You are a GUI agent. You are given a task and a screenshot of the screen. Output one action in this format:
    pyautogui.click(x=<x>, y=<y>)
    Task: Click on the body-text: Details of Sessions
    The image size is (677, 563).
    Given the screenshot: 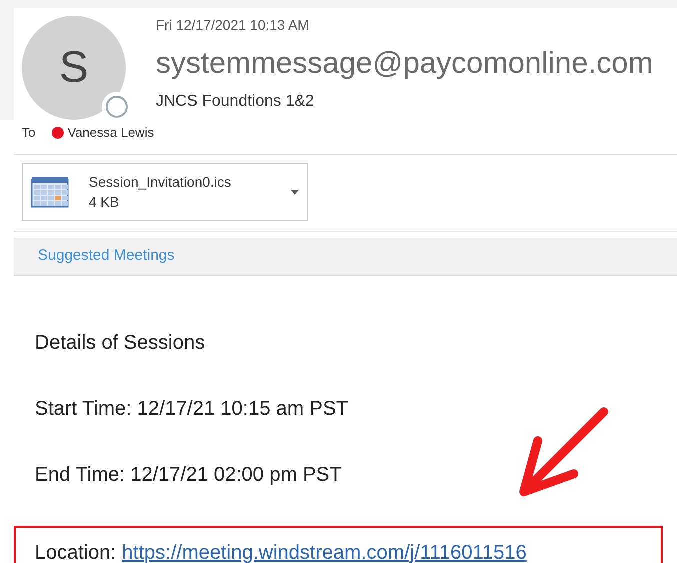 What is the action you would take?
    pyautogui.click(x=120, y=343)
    